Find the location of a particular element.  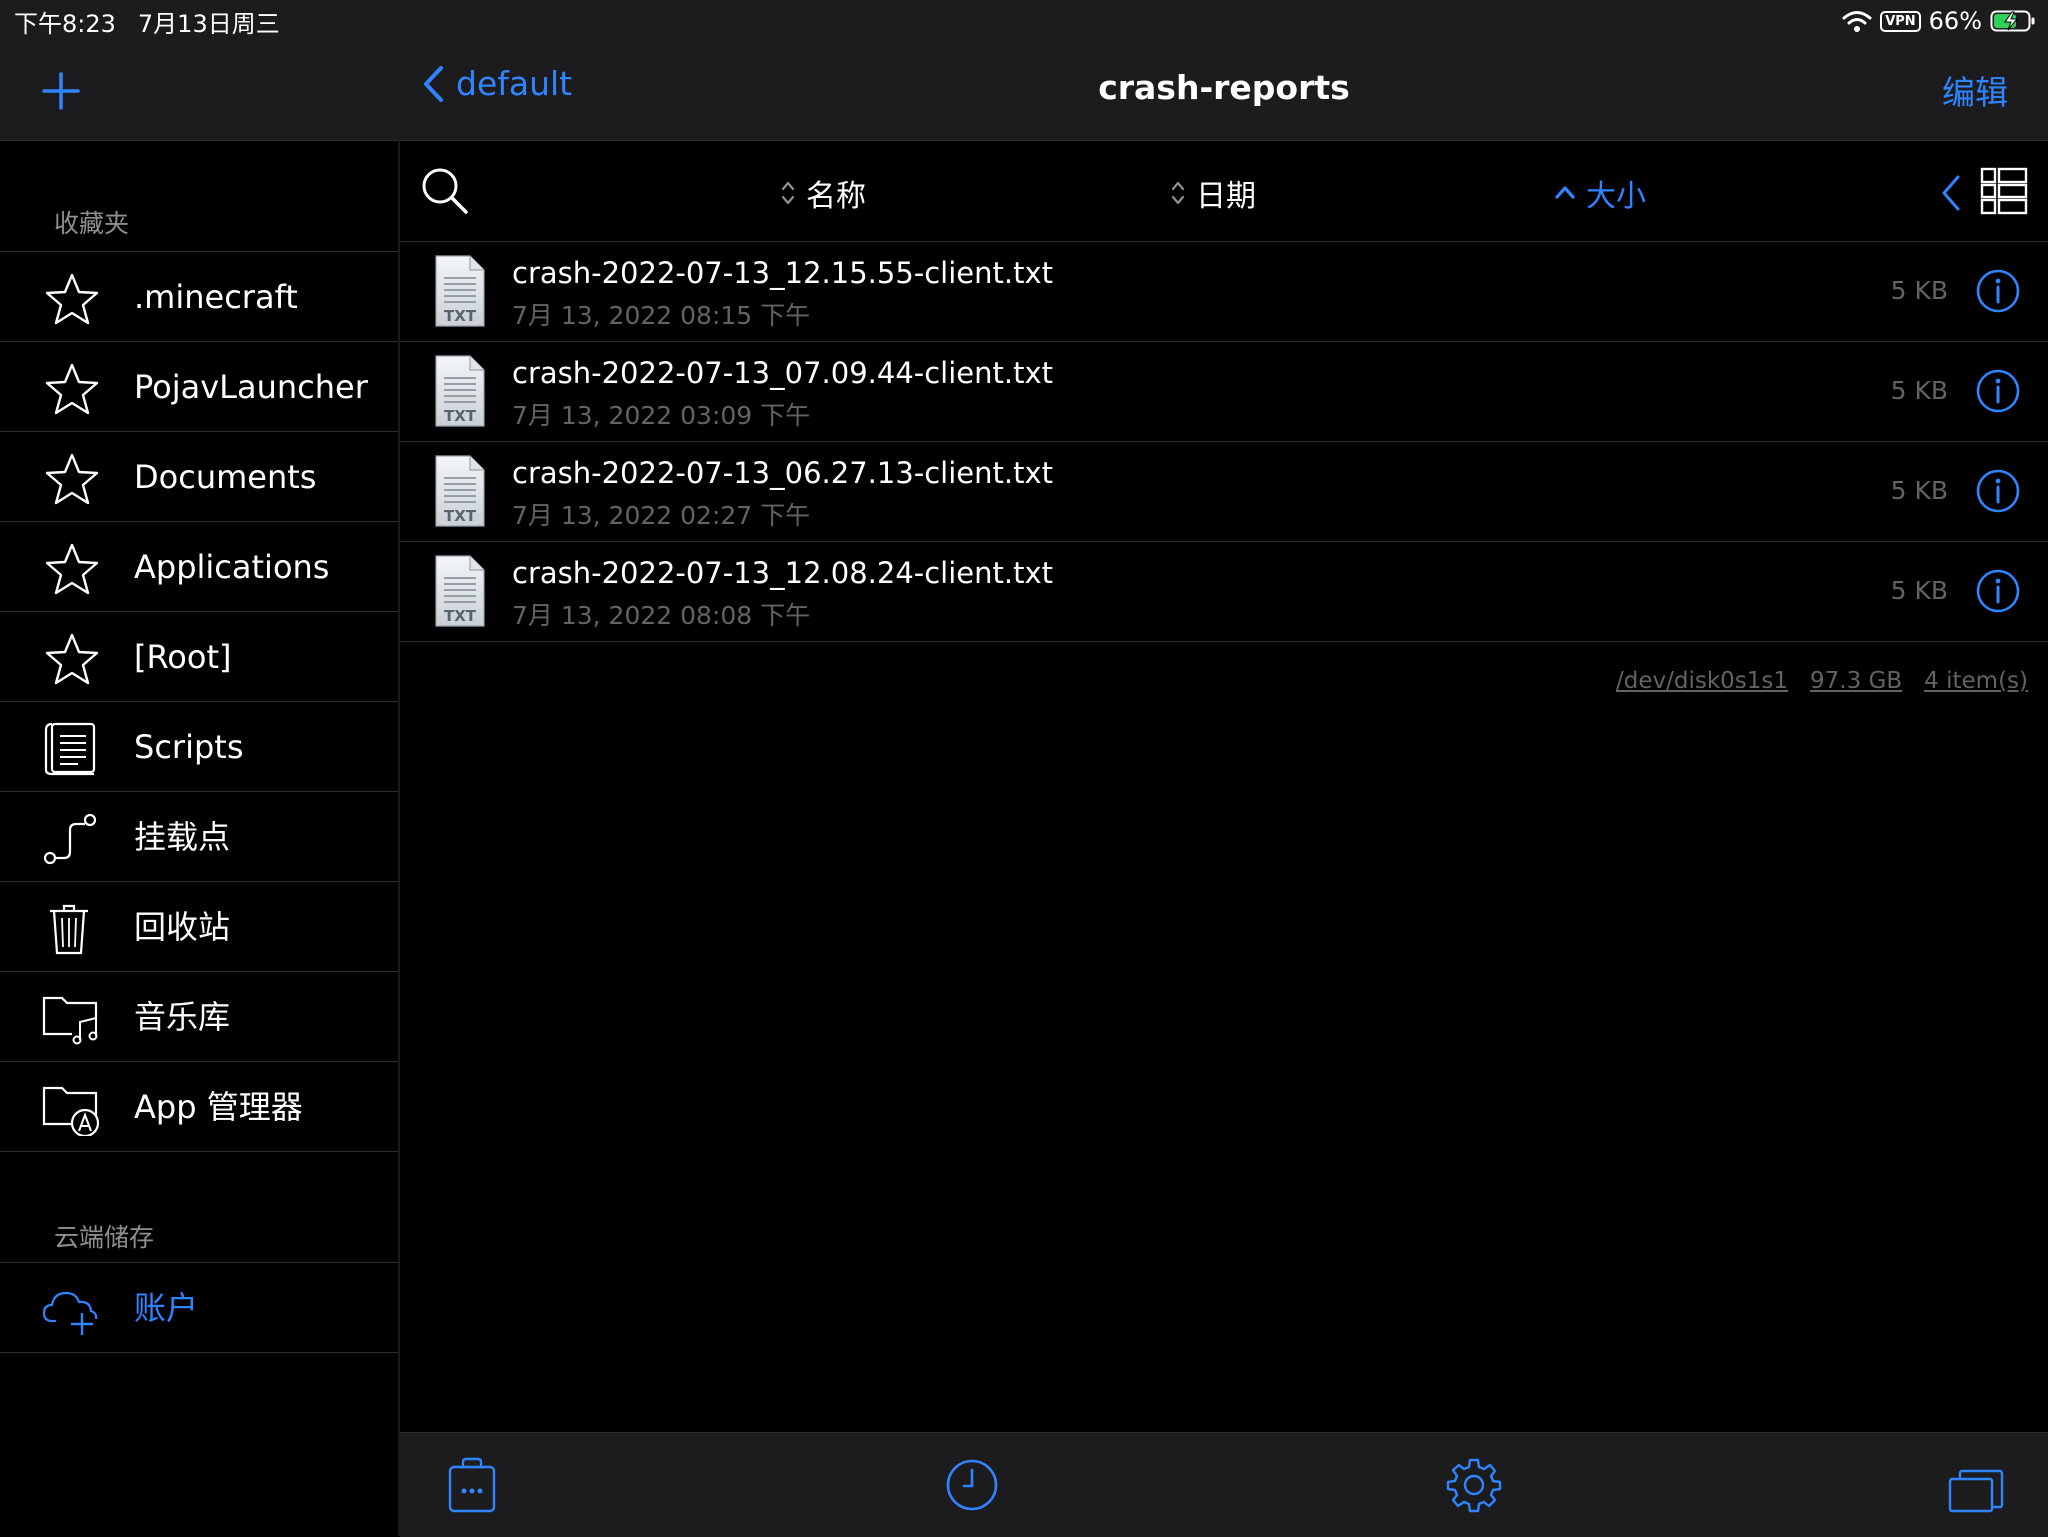

cloud-list: 账户 is located at coordinates (199, 1307).